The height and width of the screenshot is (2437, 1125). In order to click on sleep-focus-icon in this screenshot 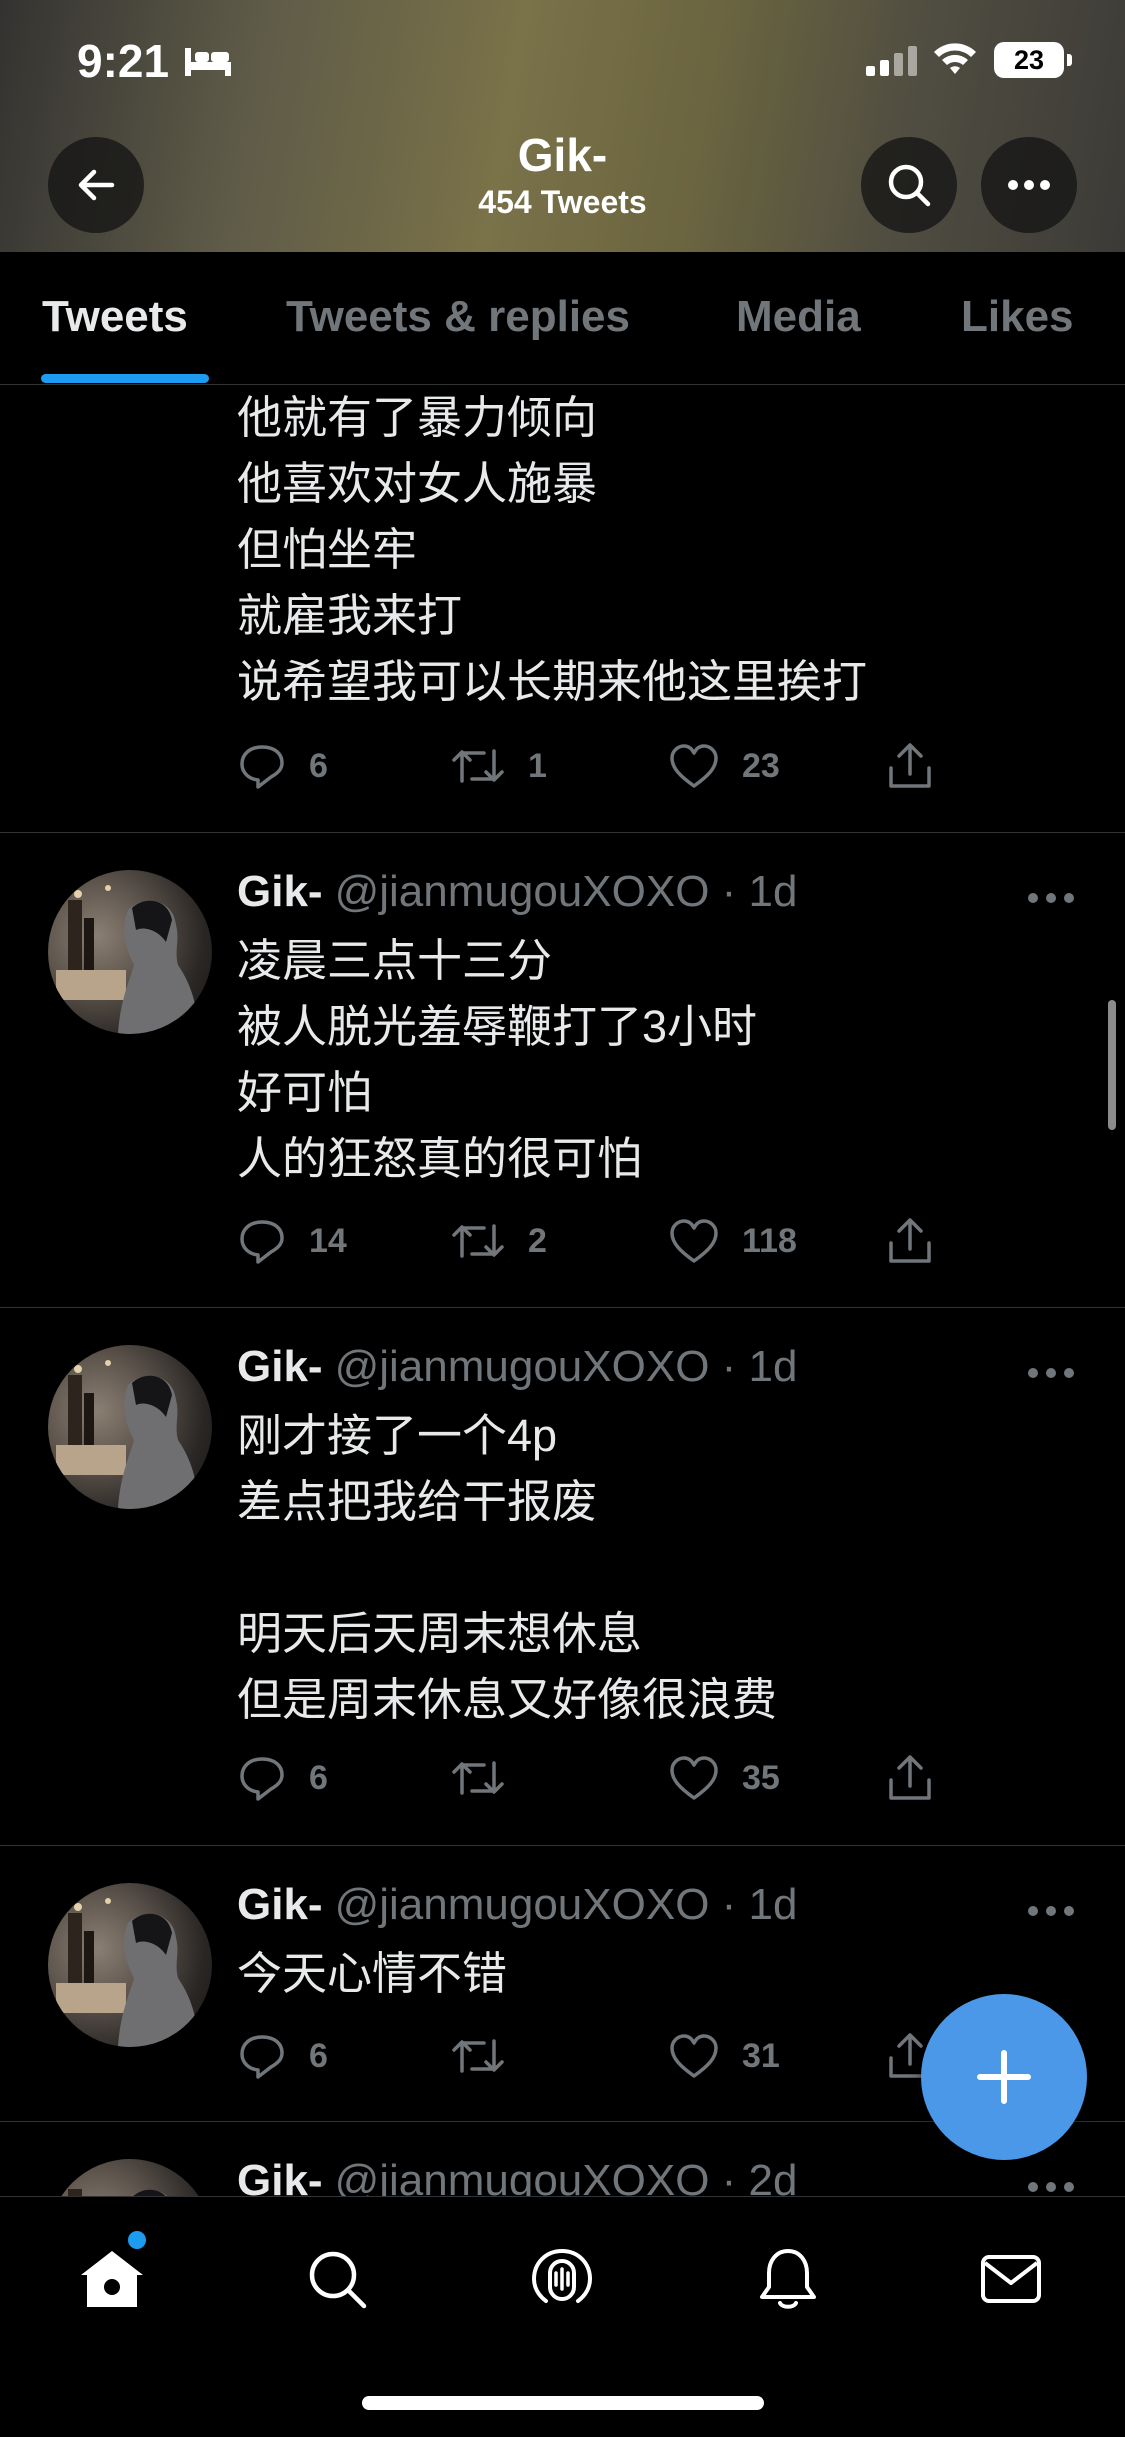, I will do `click(208, 62)`.